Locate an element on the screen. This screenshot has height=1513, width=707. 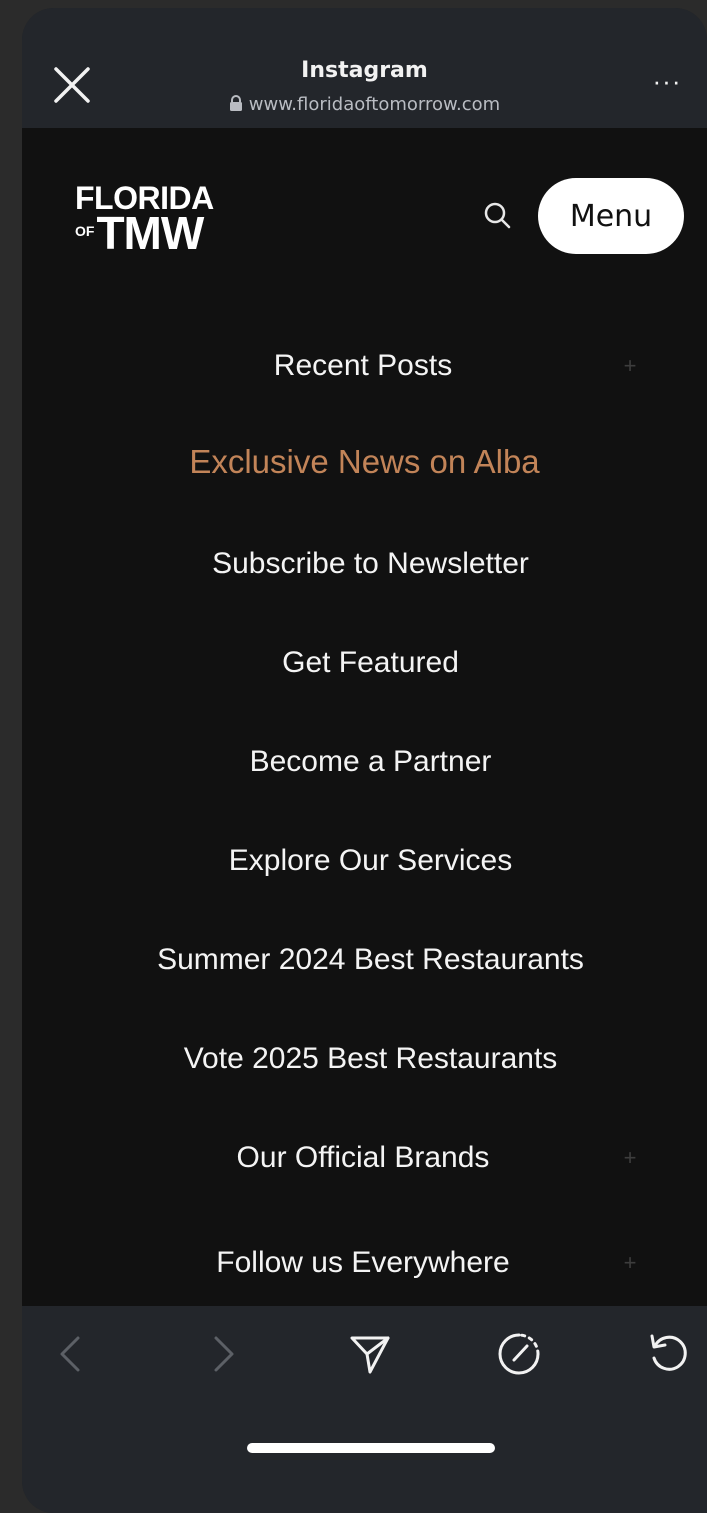
back-icon is located at coordinates (70, 1354).